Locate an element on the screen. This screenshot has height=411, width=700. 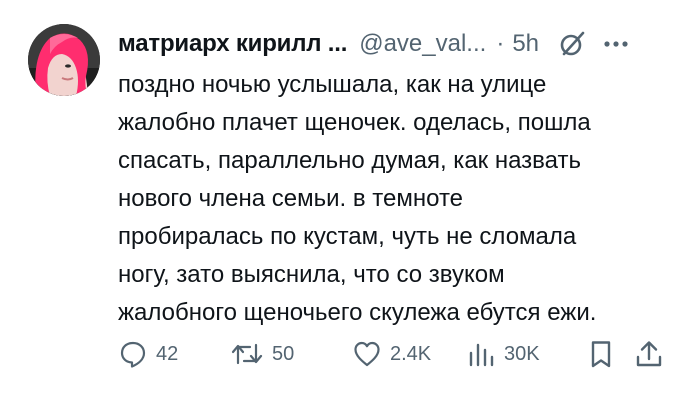
tweet-text-line: спасать, параллельно думая, как назвать is located at coordinates (349, 160).